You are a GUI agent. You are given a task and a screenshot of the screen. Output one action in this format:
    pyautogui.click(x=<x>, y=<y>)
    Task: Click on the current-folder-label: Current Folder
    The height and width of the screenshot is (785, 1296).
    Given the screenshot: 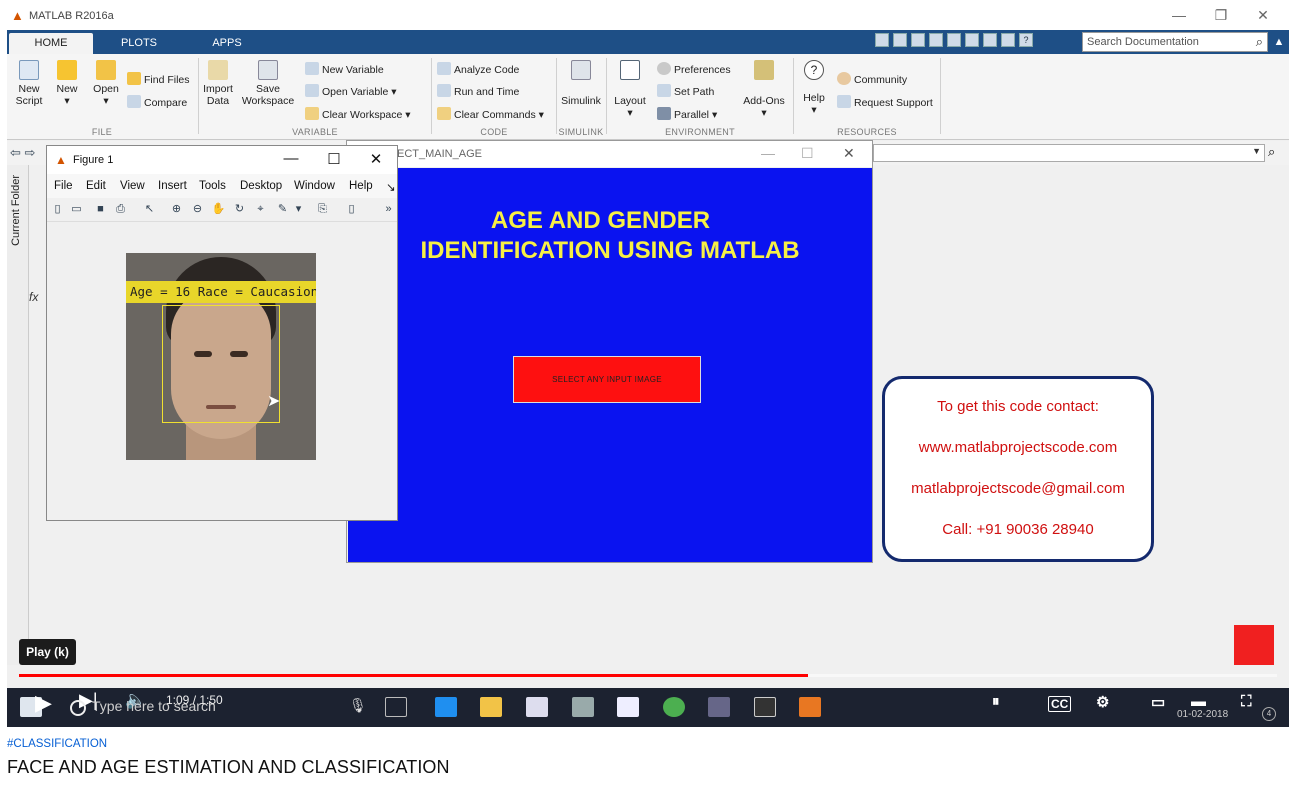 What is the action you would take?
    pyautogui.click(x=16, y=210)
    